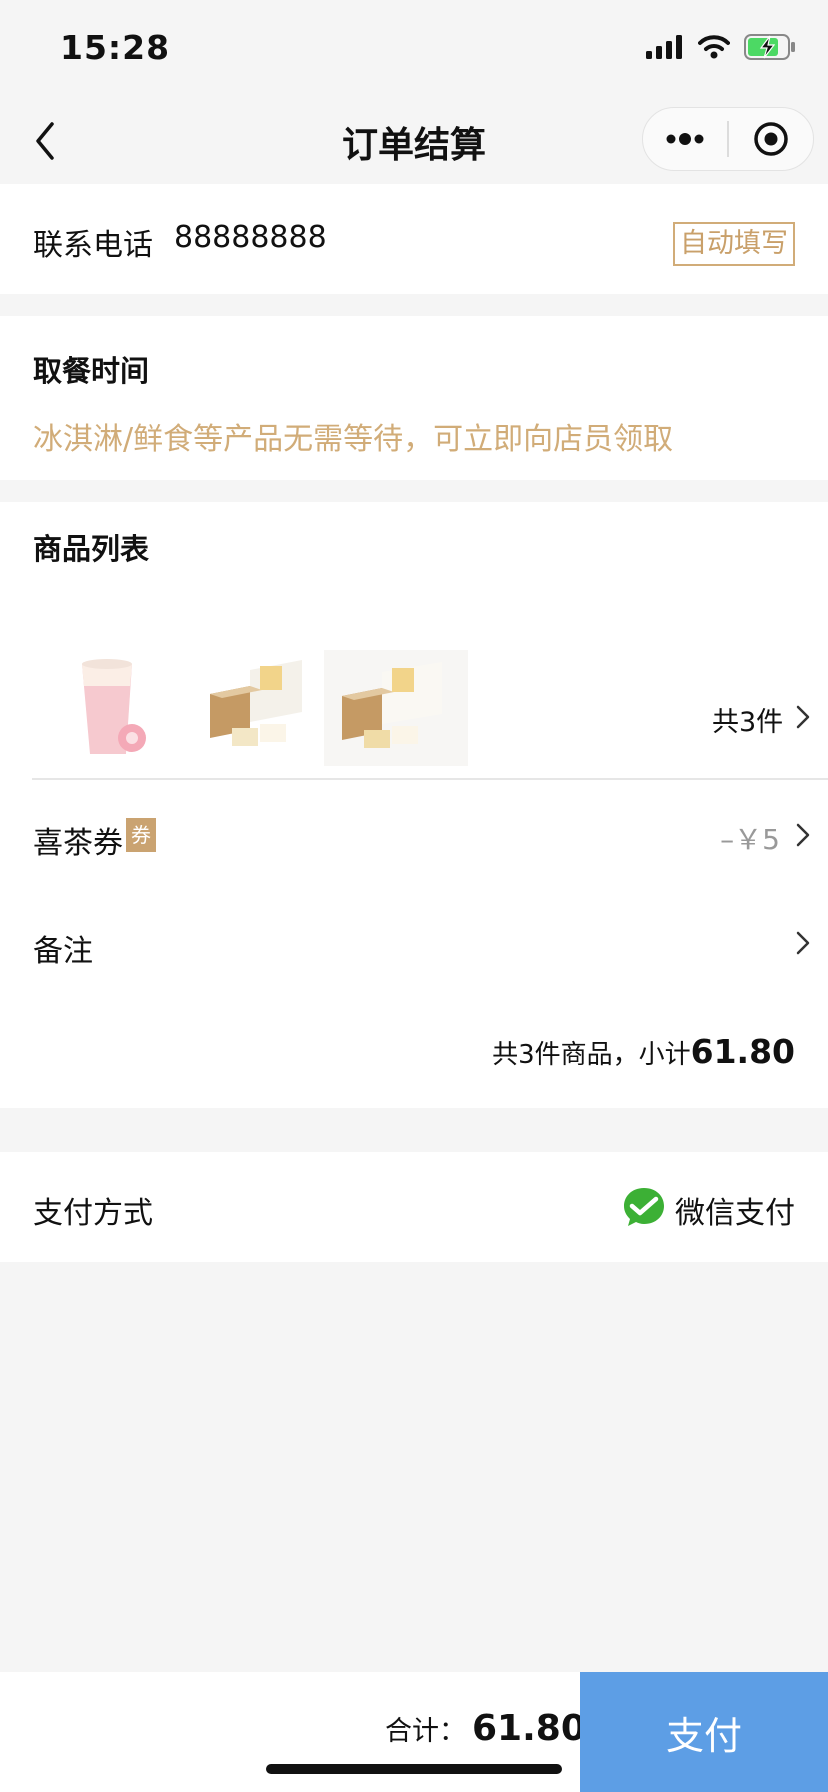 The height and width of the screenshot is (1792, 828). Describe the element at coordinates (414, 239) in the screenshot. I see `contact-card: 联系电话 88888888 自动填写` at that location.